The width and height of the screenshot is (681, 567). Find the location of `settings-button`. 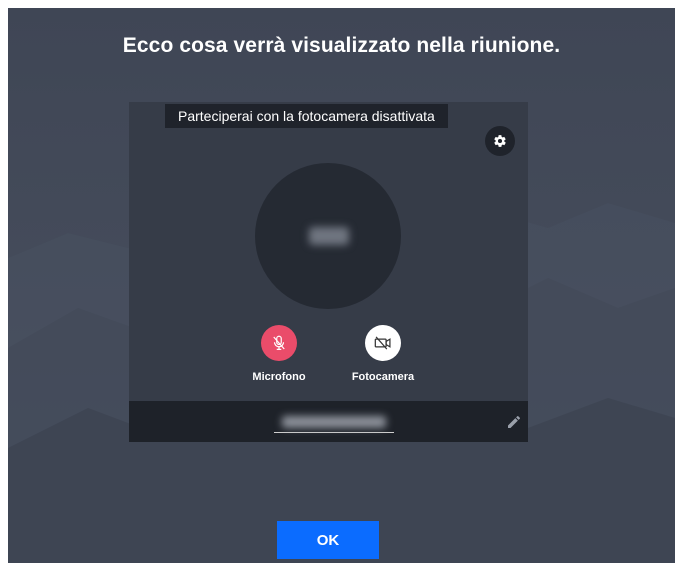

settings-button is located at coordinates (500, 141).